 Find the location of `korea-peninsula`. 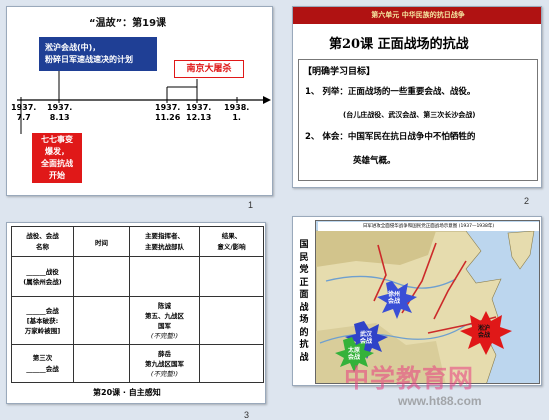

korea-peninsula is located at coordinates (521, 250).